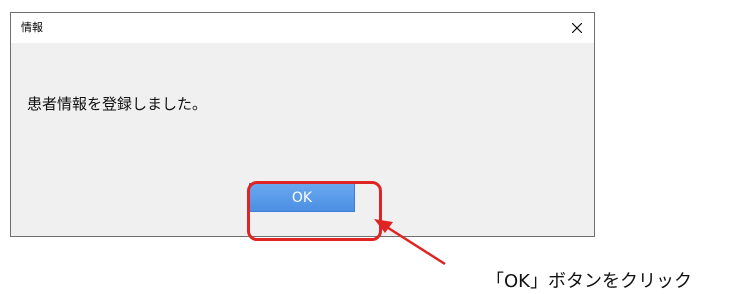 This screenshot has width=749, height=294. I want to click on dialog-message: 患者情報を登録しました。, so click(117, 104).